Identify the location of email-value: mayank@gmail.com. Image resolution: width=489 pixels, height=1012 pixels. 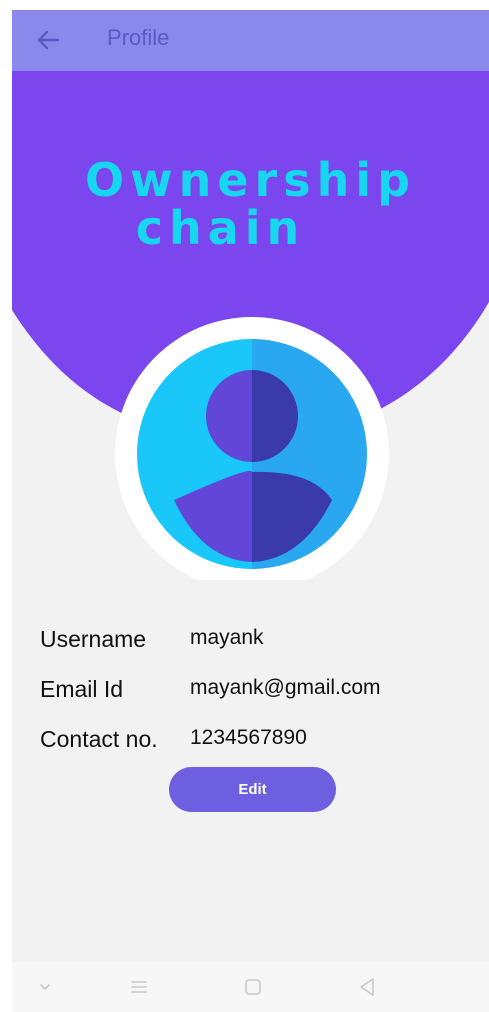
(285, 687).